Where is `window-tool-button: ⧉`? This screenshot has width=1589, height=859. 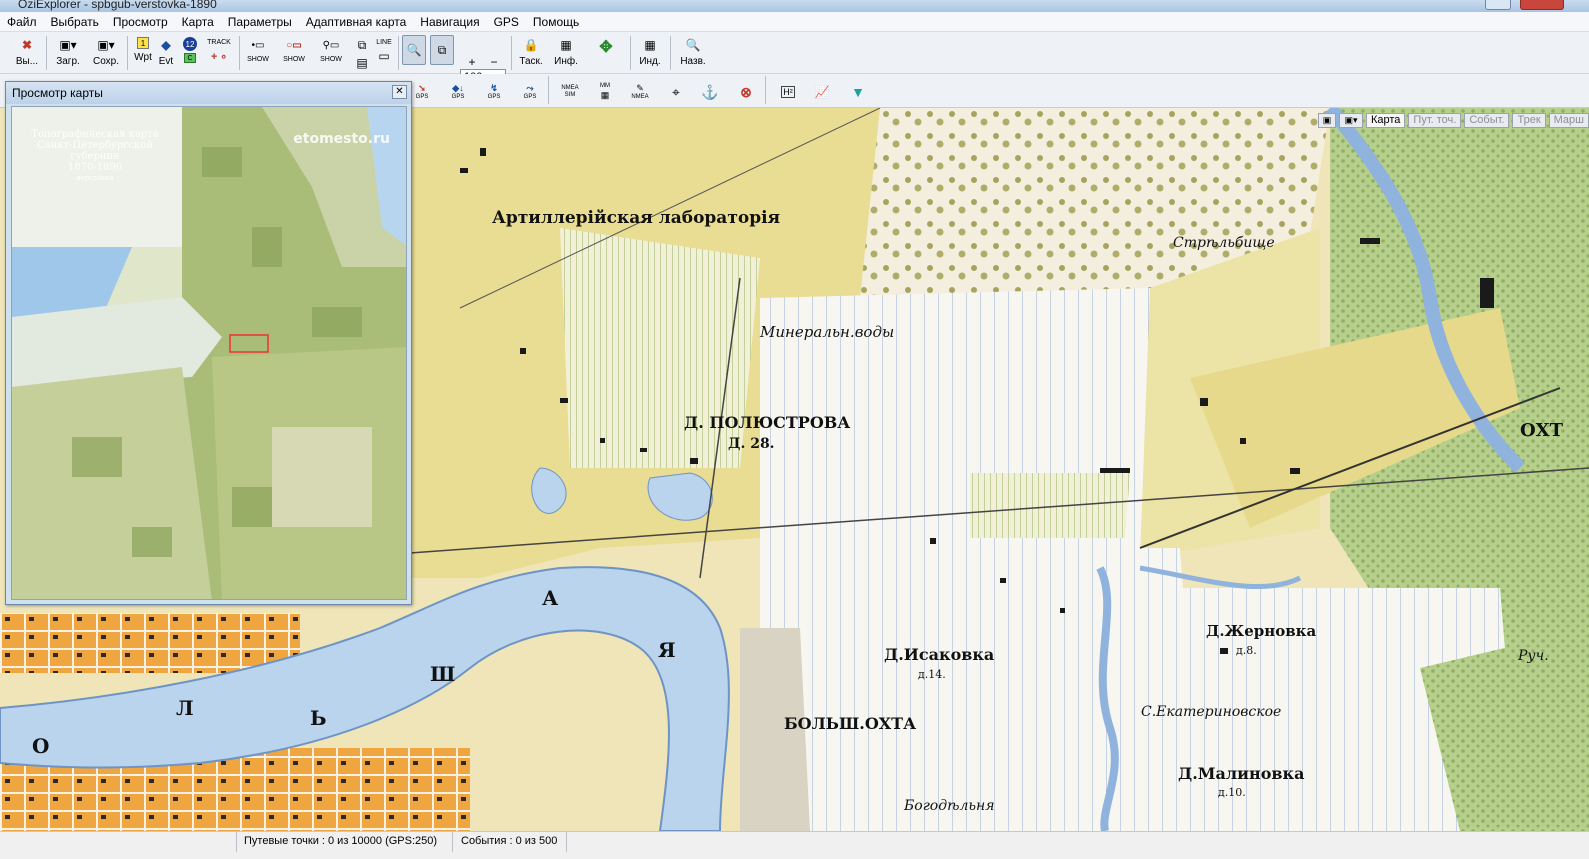 window-tool-button: ⧉ is located at coordinates (442, 50).